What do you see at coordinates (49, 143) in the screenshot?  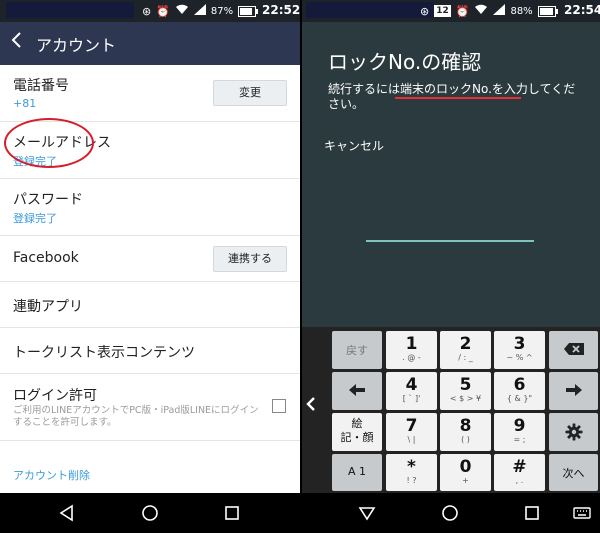 I see `annotation-circle` at bounding box center [49, 143].